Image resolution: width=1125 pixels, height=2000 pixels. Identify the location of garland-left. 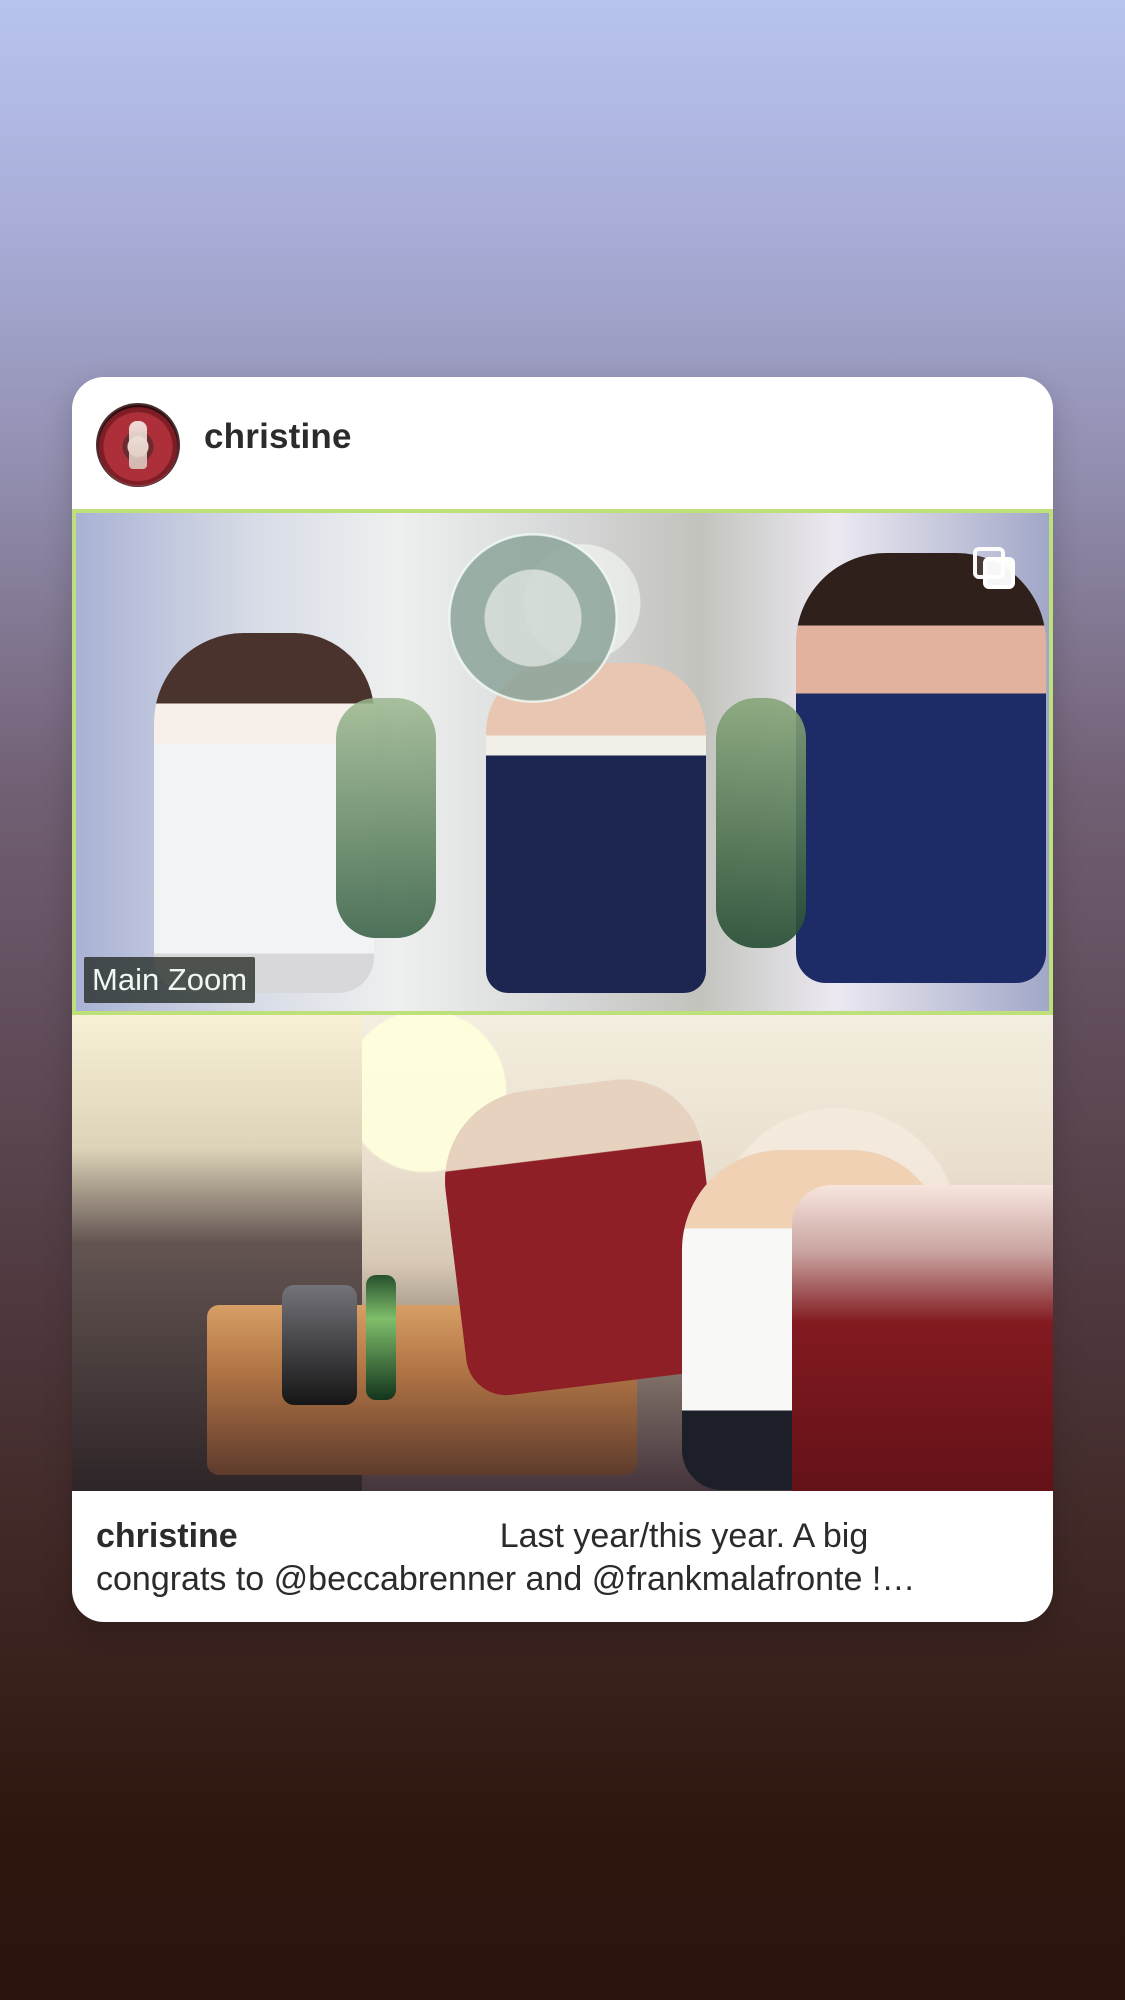
(386, 818).